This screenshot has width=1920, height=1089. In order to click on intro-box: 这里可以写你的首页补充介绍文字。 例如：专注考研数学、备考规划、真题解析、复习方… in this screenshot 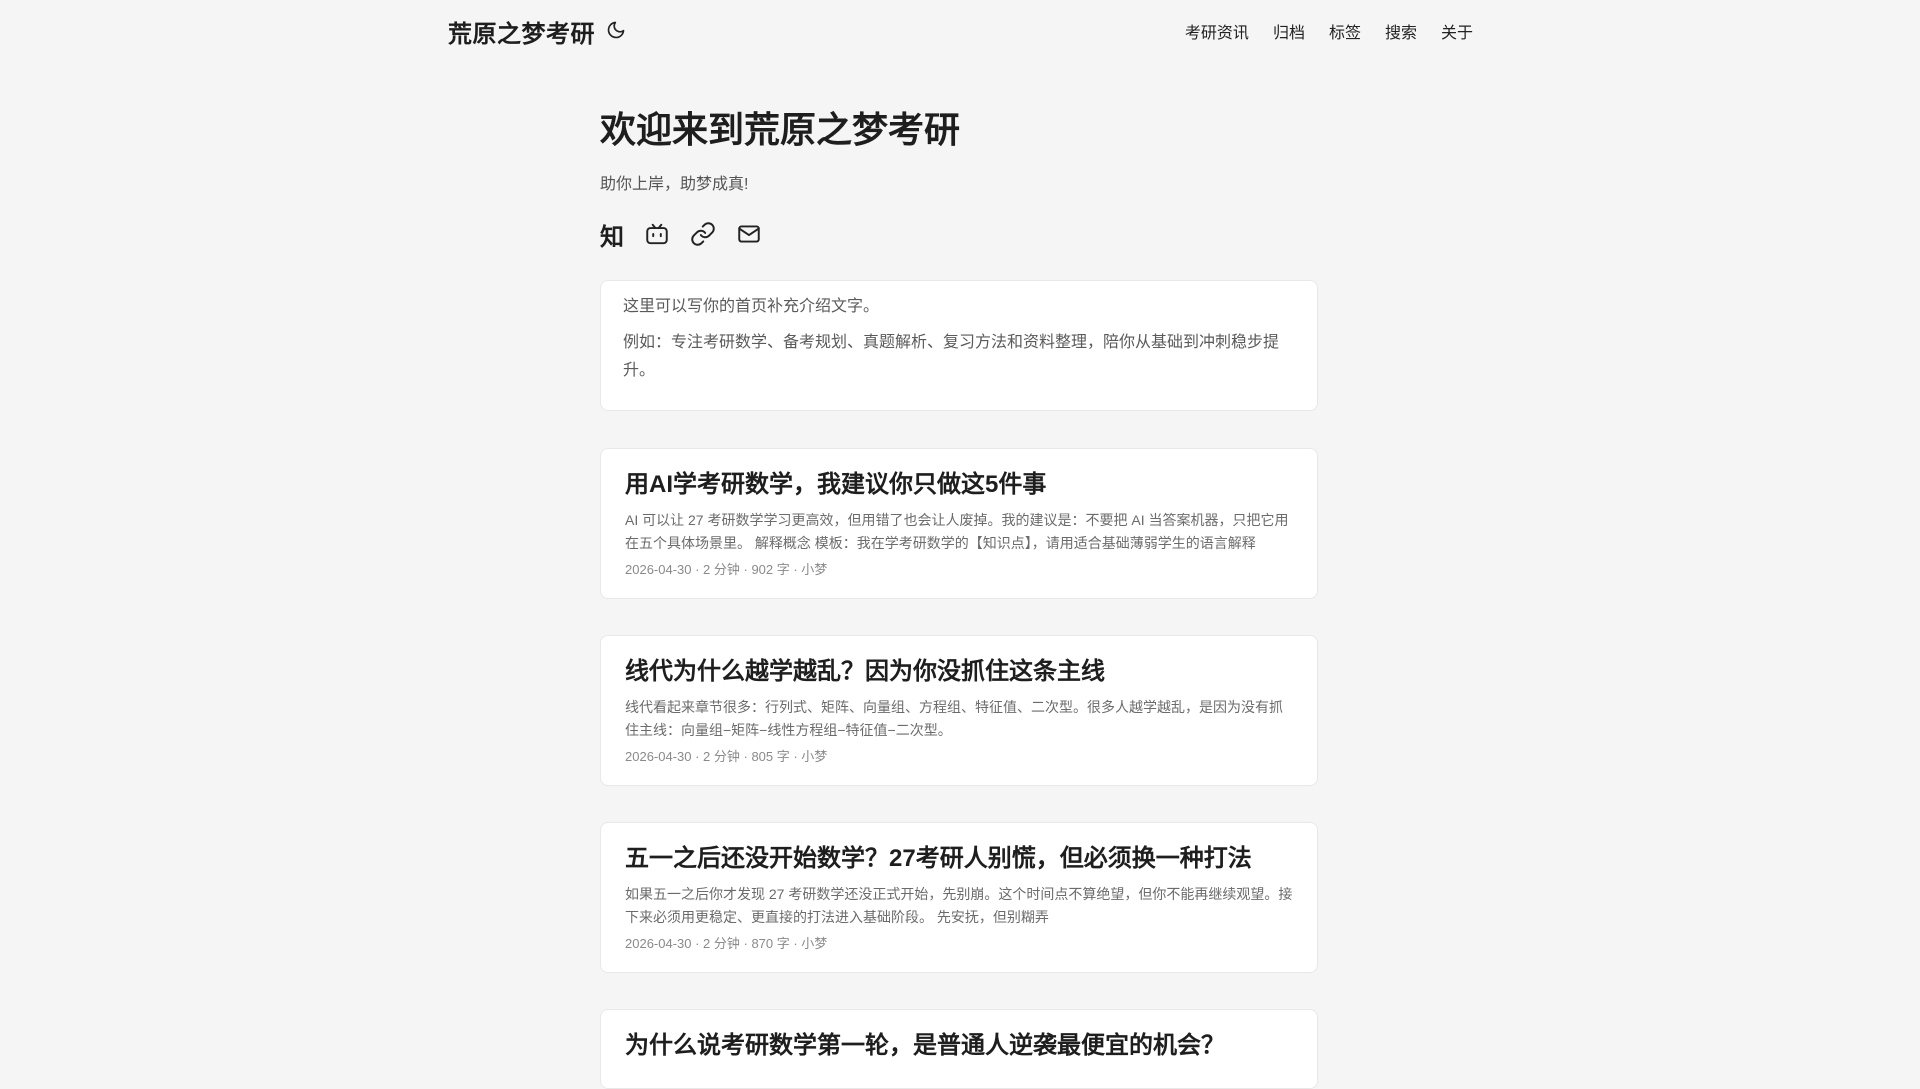, I will do `click(959, 345)`.